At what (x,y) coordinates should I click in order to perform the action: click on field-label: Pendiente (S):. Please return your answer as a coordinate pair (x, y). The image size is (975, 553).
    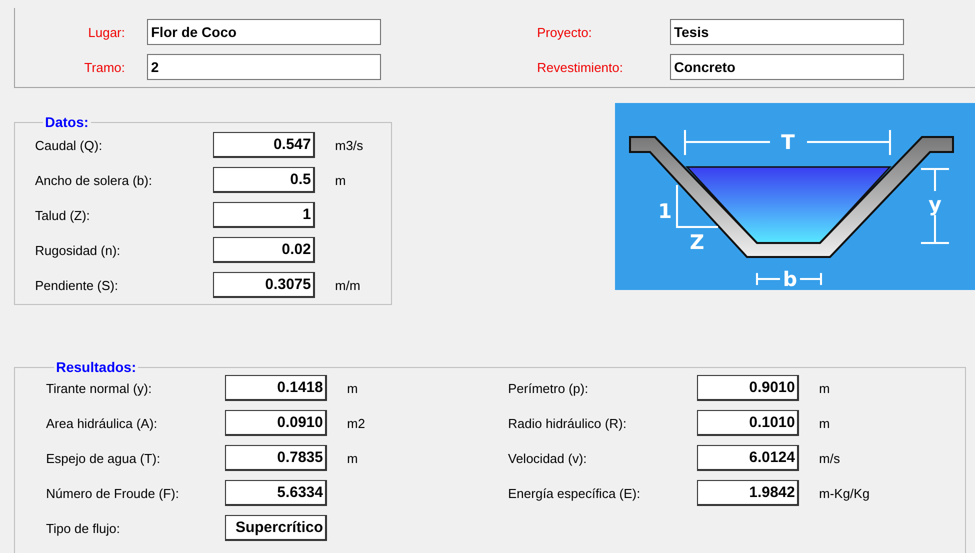
    Looking at the image, I should click on (77, 285).